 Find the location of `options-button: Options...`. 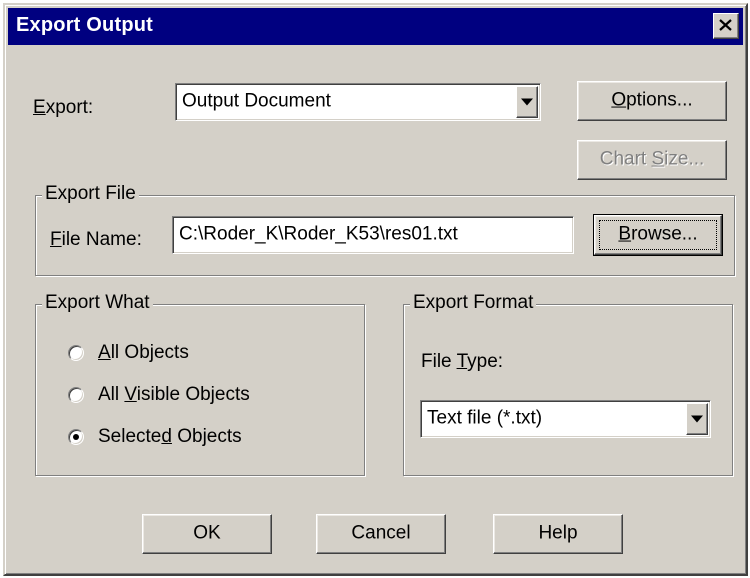

options-button: Options... is located at coordinates (652, 101).